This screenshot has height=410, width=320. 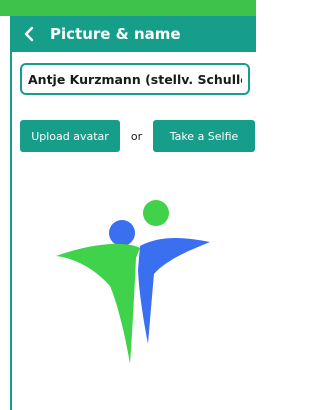 I want to click on upload-avatar-button: Upload avatar, so click(x=70, y=136).